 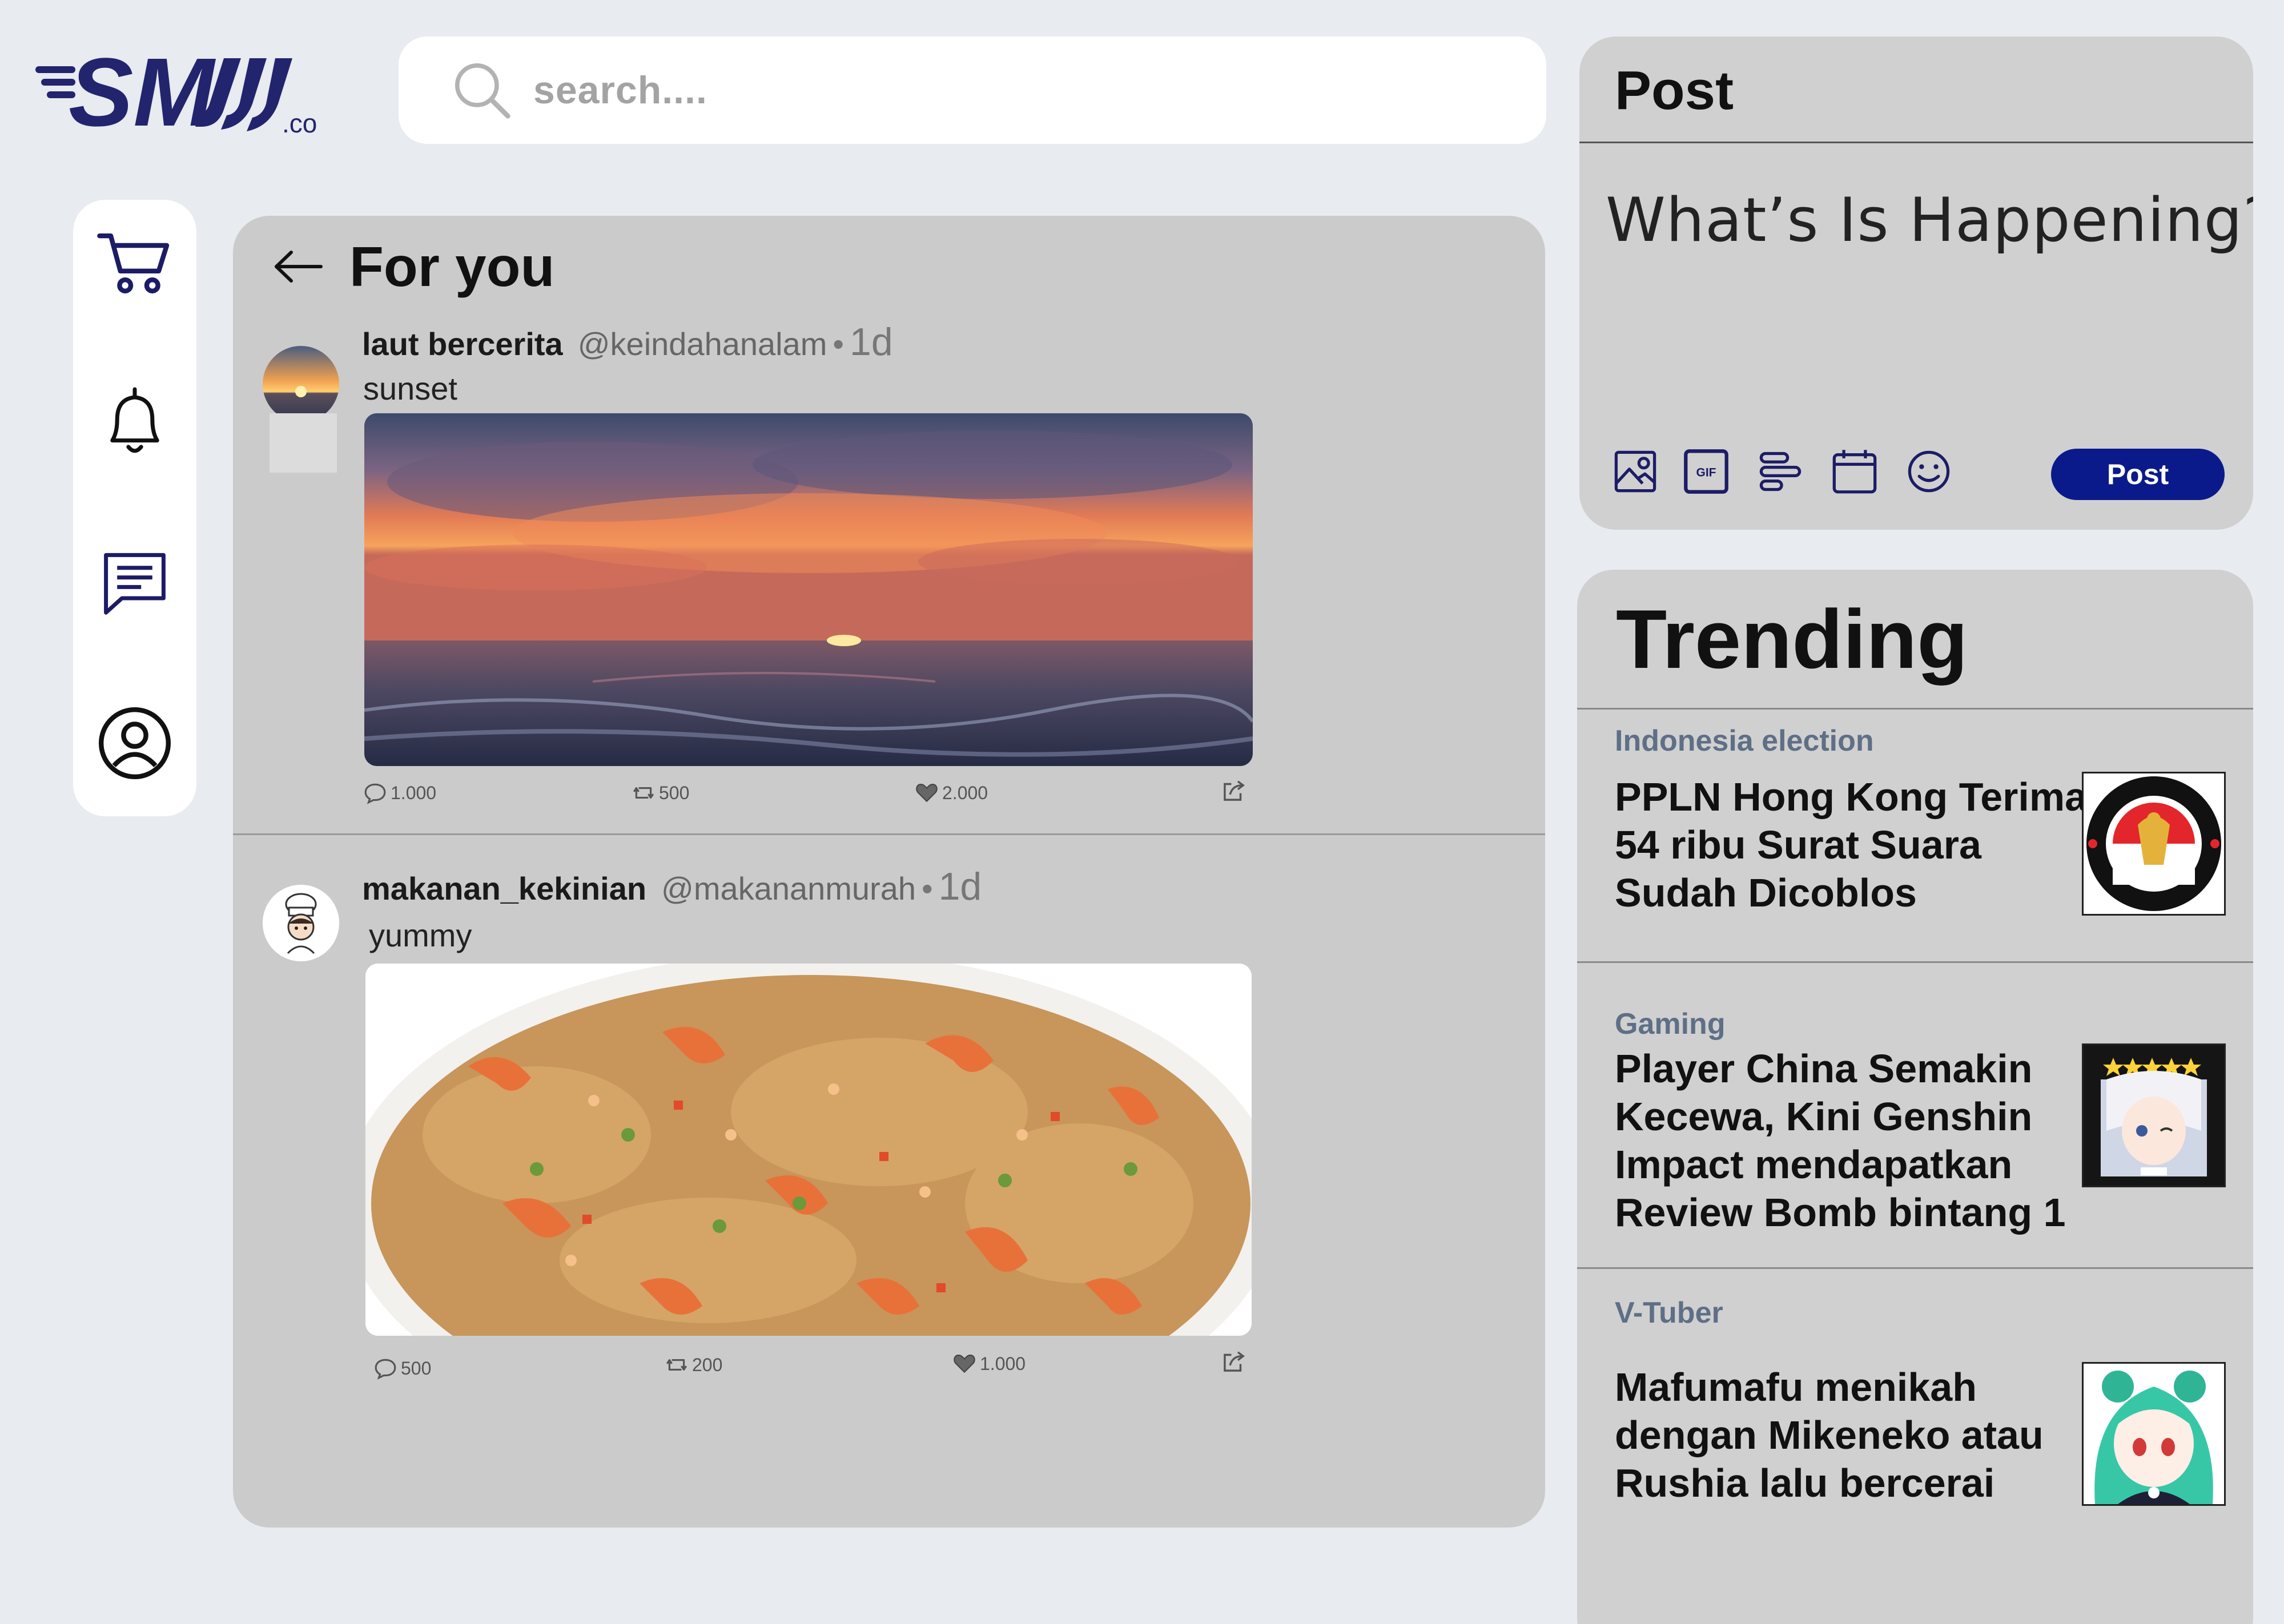 I want to click on feed-title: For you, so click(x=452, y=266).